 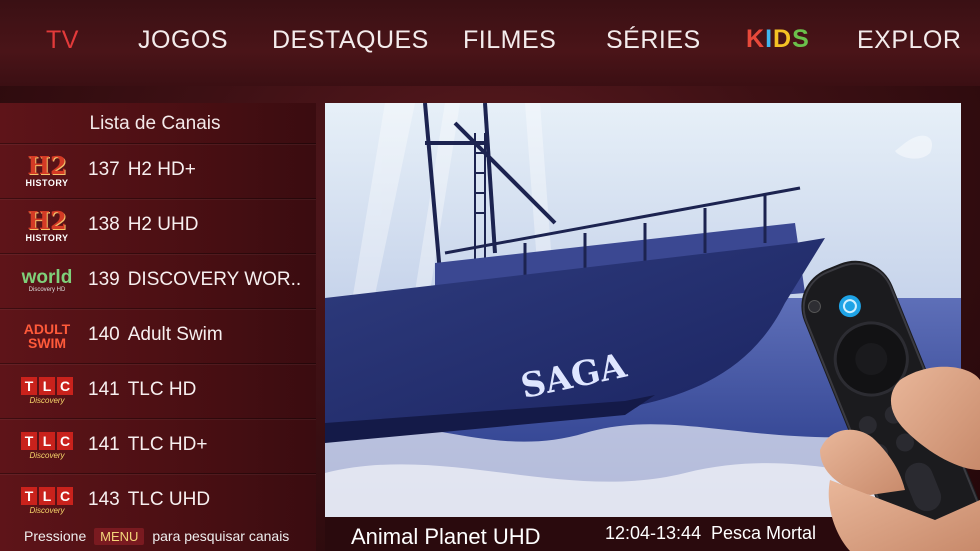 I want to click on menu-key-badge: MENU, so click(x=119, y=536).